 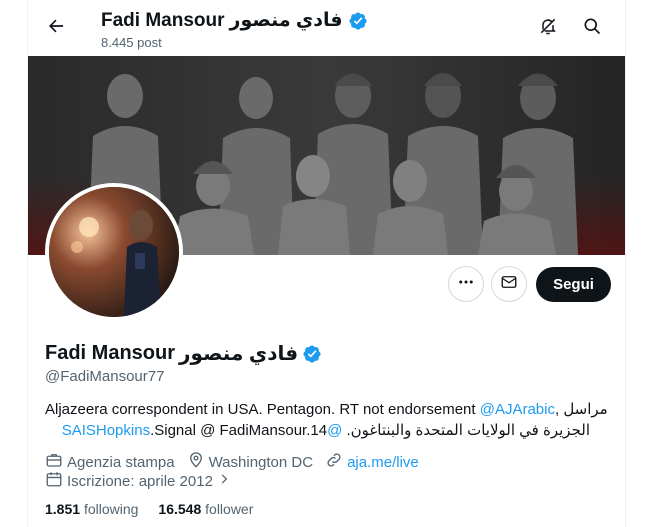 I want to click on bell-slash-icon, so click(x=548, y=28).